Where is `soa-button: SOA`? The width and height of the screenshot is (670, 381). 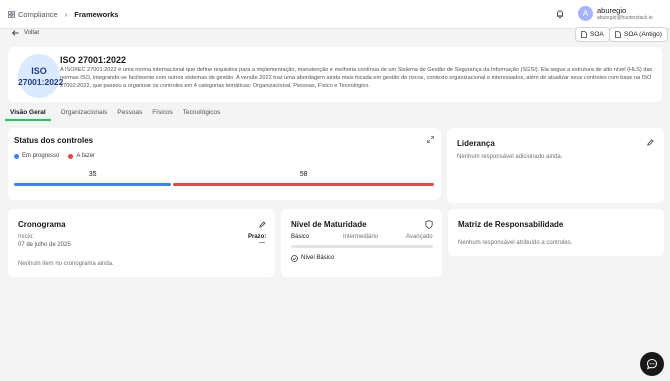 soa-button: SOA is located at coordinates (592, 34).